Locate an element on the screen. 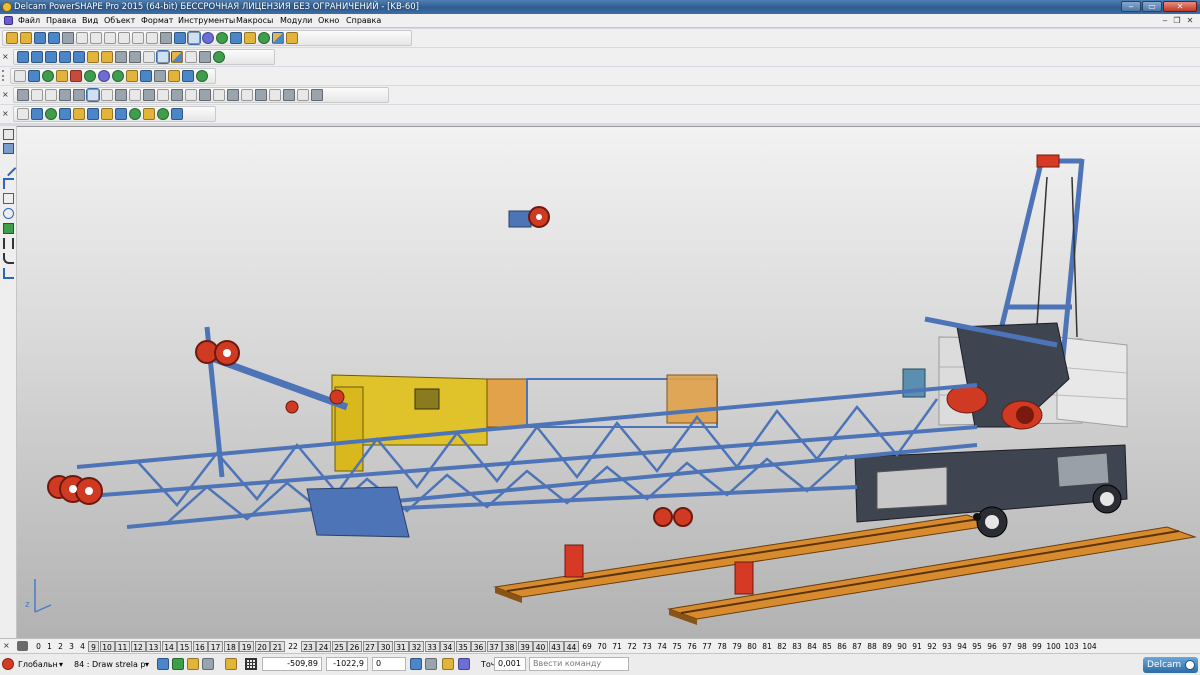 The image size is (1200, 675). arrow-icon is located at coordinates (118, 76).